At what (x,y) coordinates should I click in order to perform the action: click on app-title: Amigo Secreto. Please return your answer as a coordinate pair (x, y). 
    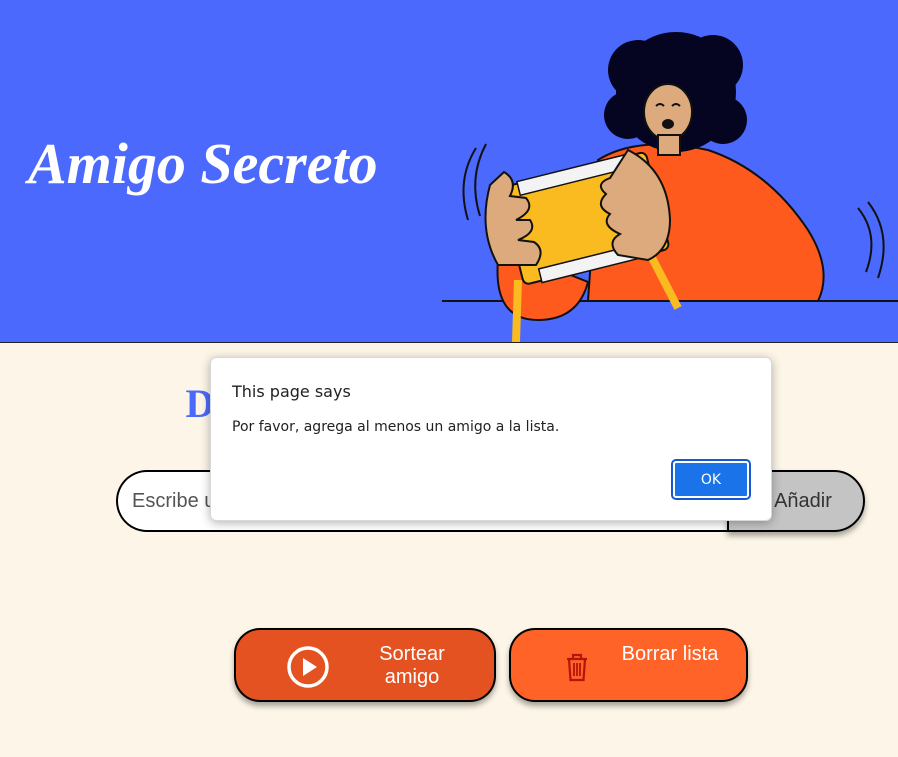
    Looking at the image, I should click on (203, 163).